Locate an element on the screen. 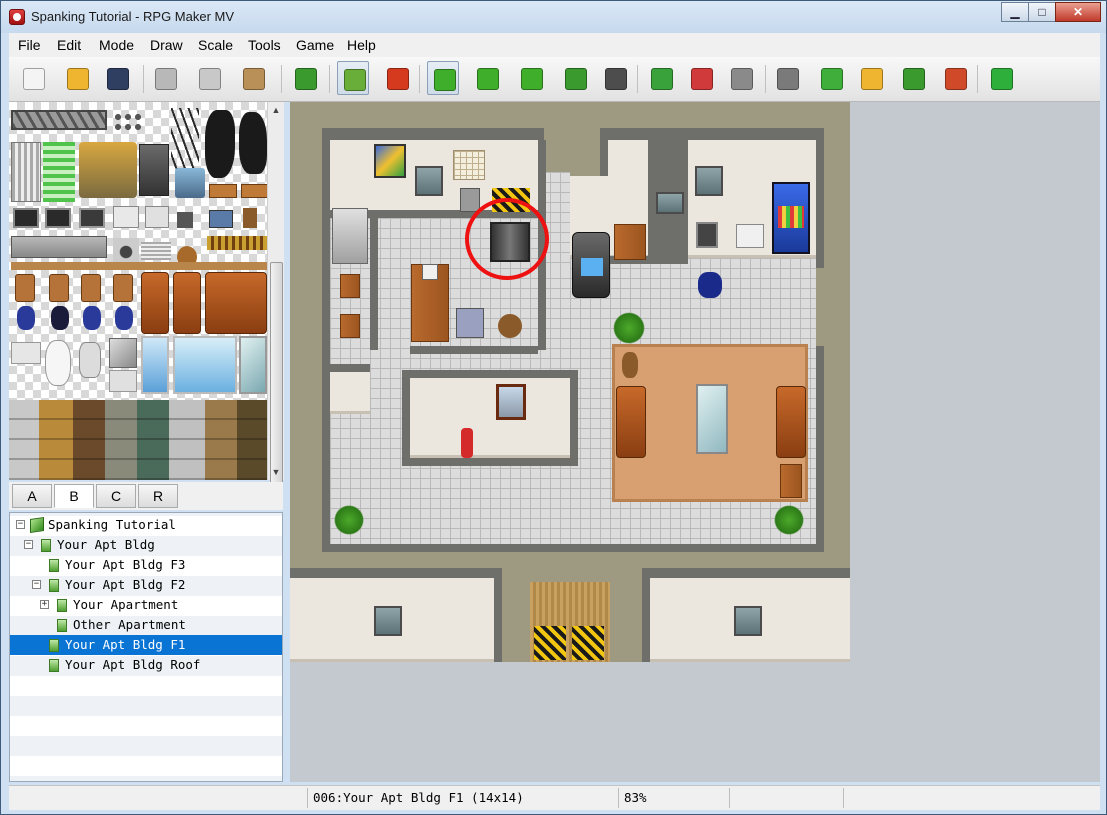  undo-button is located at coordinates (305, 78).